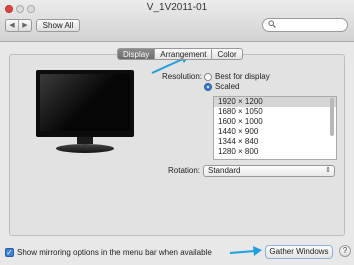 The width and height of the screenshot is (354, 265). Describe the element at coordinates (208, 77) in the screenshot. I see `best-for-display-radio` at that location.